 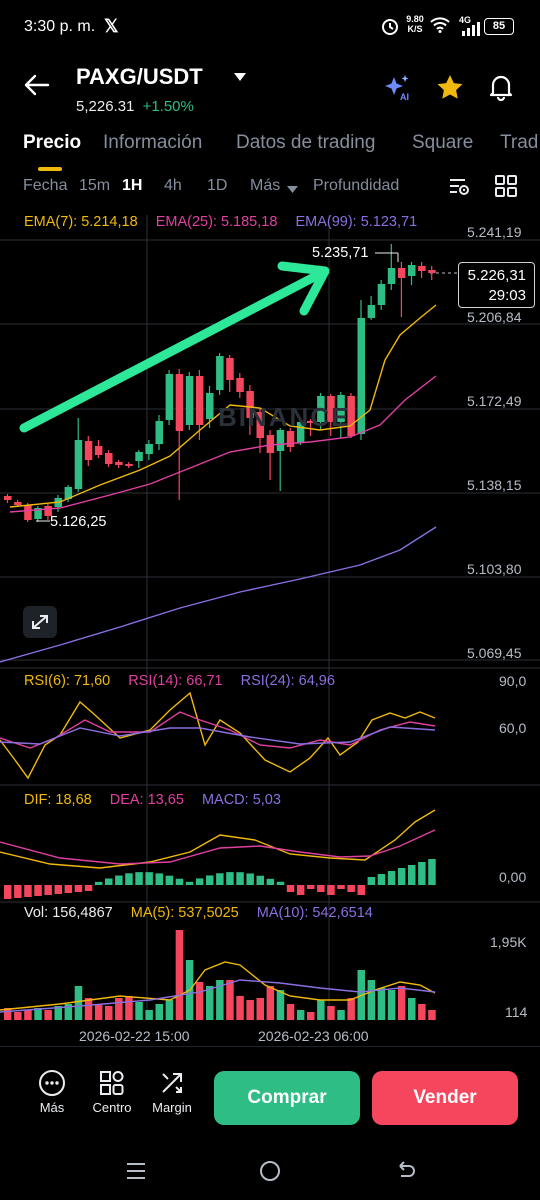 What do you see at coordinates (223, 444) in the screenshot?
I see `ema25-line` at bounding box center [223, 444].